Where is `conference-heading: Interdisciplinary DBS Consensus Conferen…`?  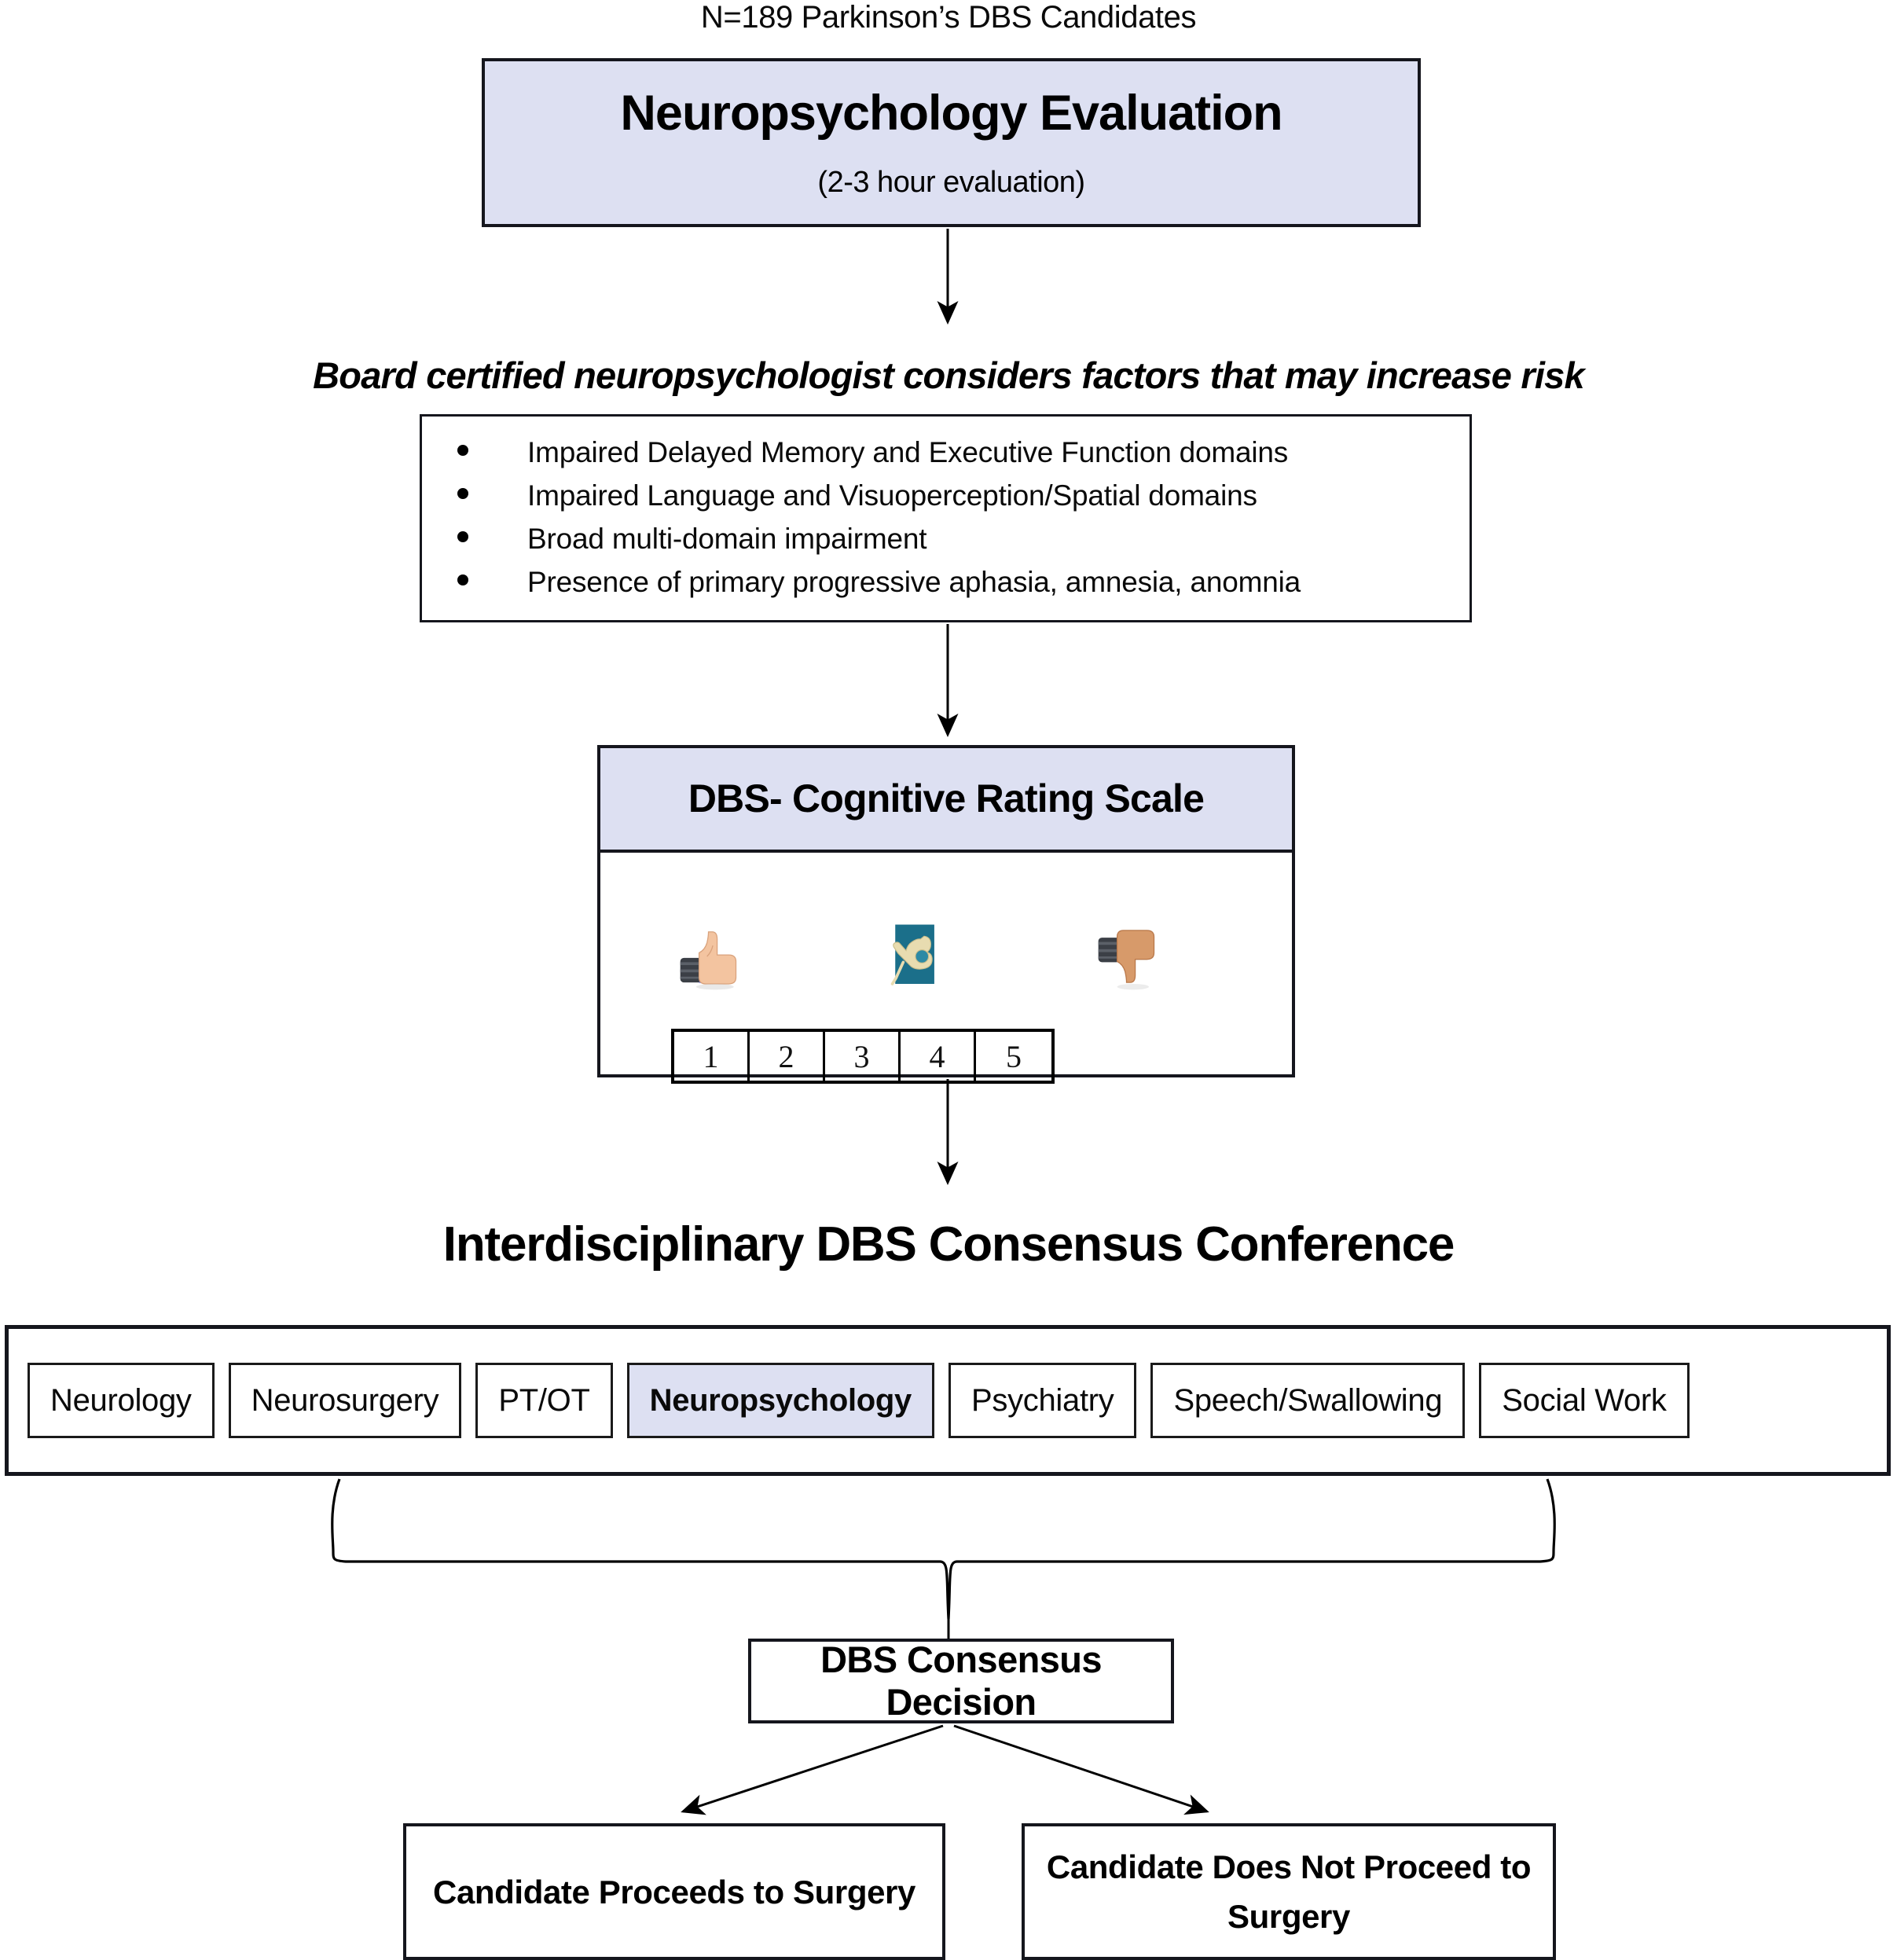 conference-heading: Interdisciplinary DBS Consensus Conferen… is located at coordinates (948, 1245).